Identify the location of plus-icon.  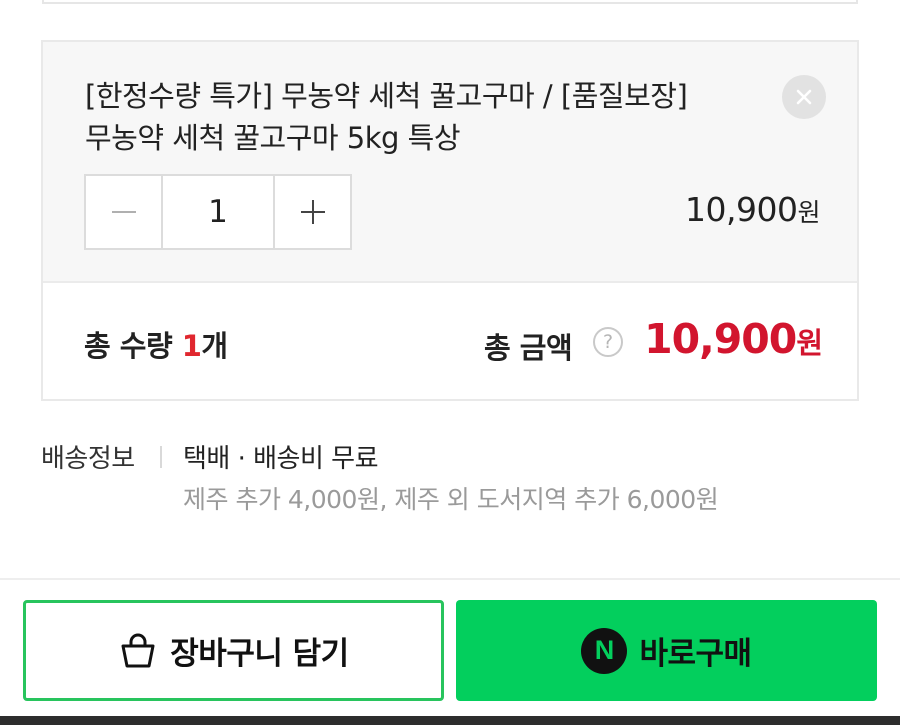
(312, 212).